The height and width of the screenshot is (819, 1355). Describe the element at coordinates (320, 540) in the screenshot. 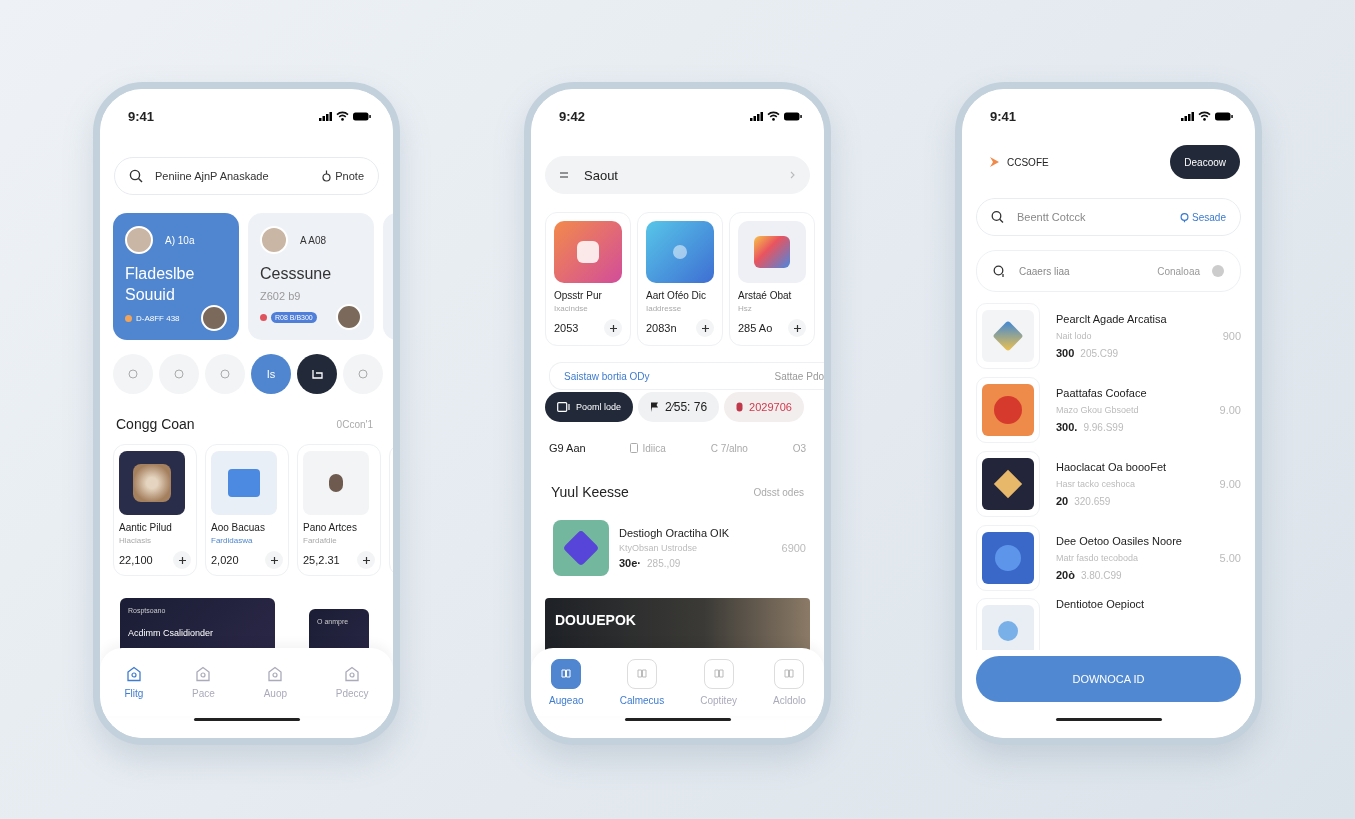

I see `product-subtitle: Fardafdie` at that location.